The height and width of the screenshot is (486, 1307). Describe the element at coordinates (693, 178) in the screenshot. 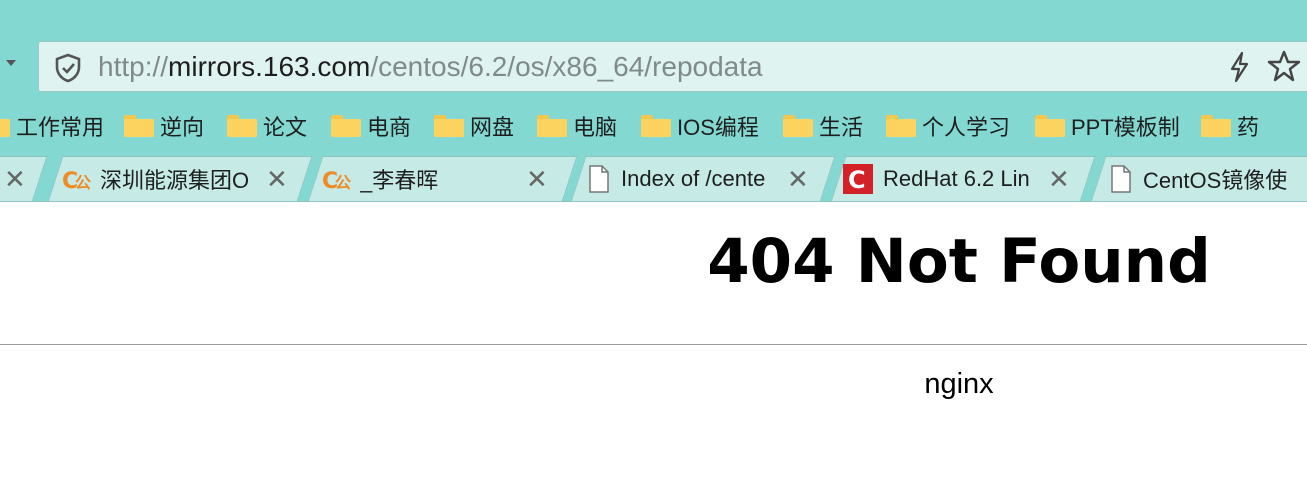

I see `tab-title: Index of /cente` at that location.